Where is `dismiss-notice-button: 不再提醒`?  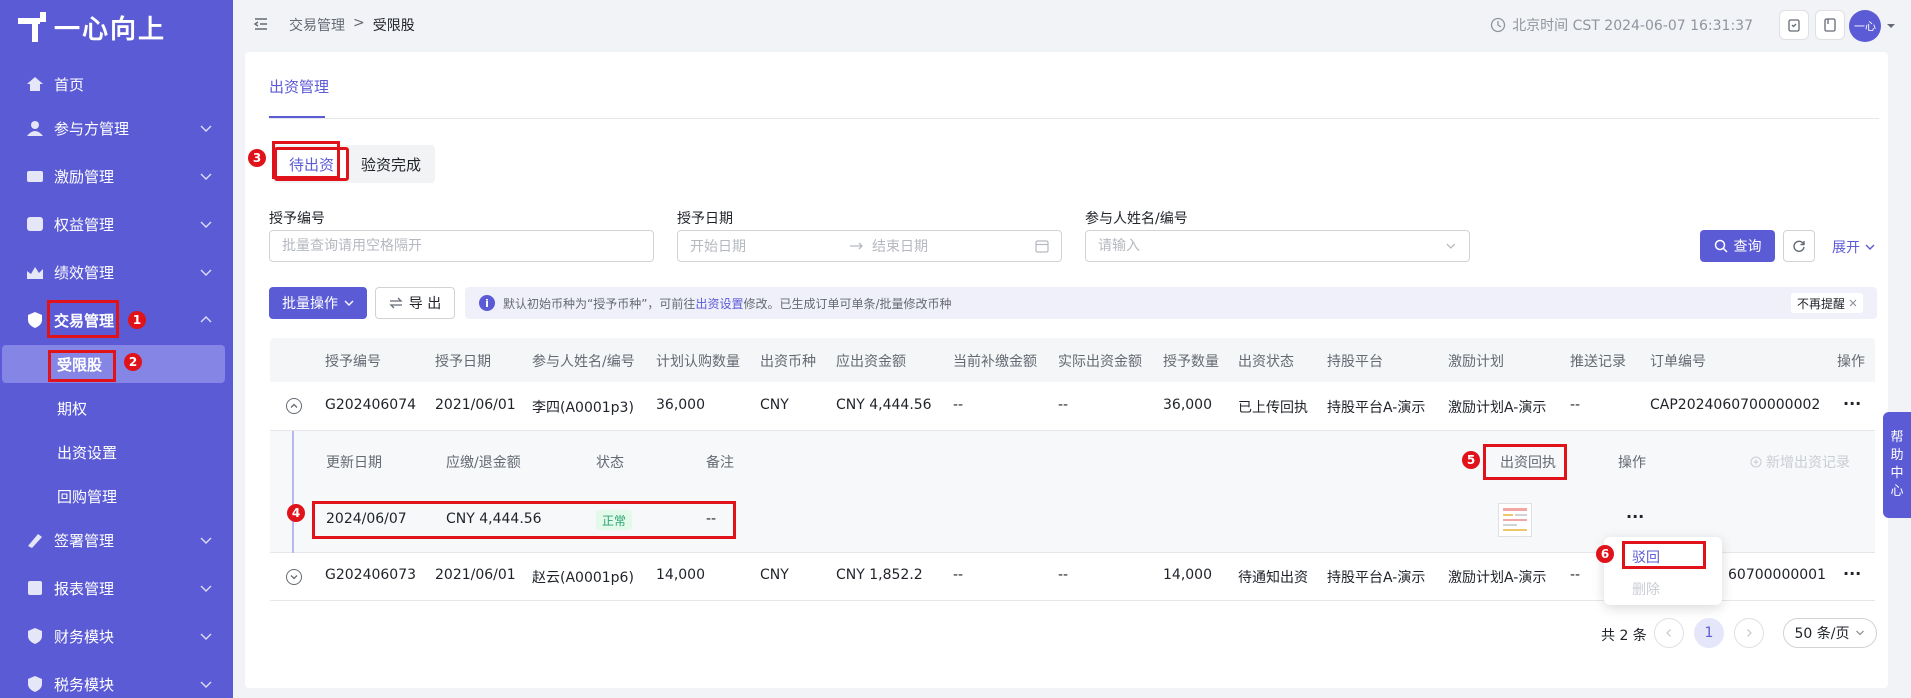 dismiss-notice-button: 不再提醒 is located at coordinates (1826, 303).